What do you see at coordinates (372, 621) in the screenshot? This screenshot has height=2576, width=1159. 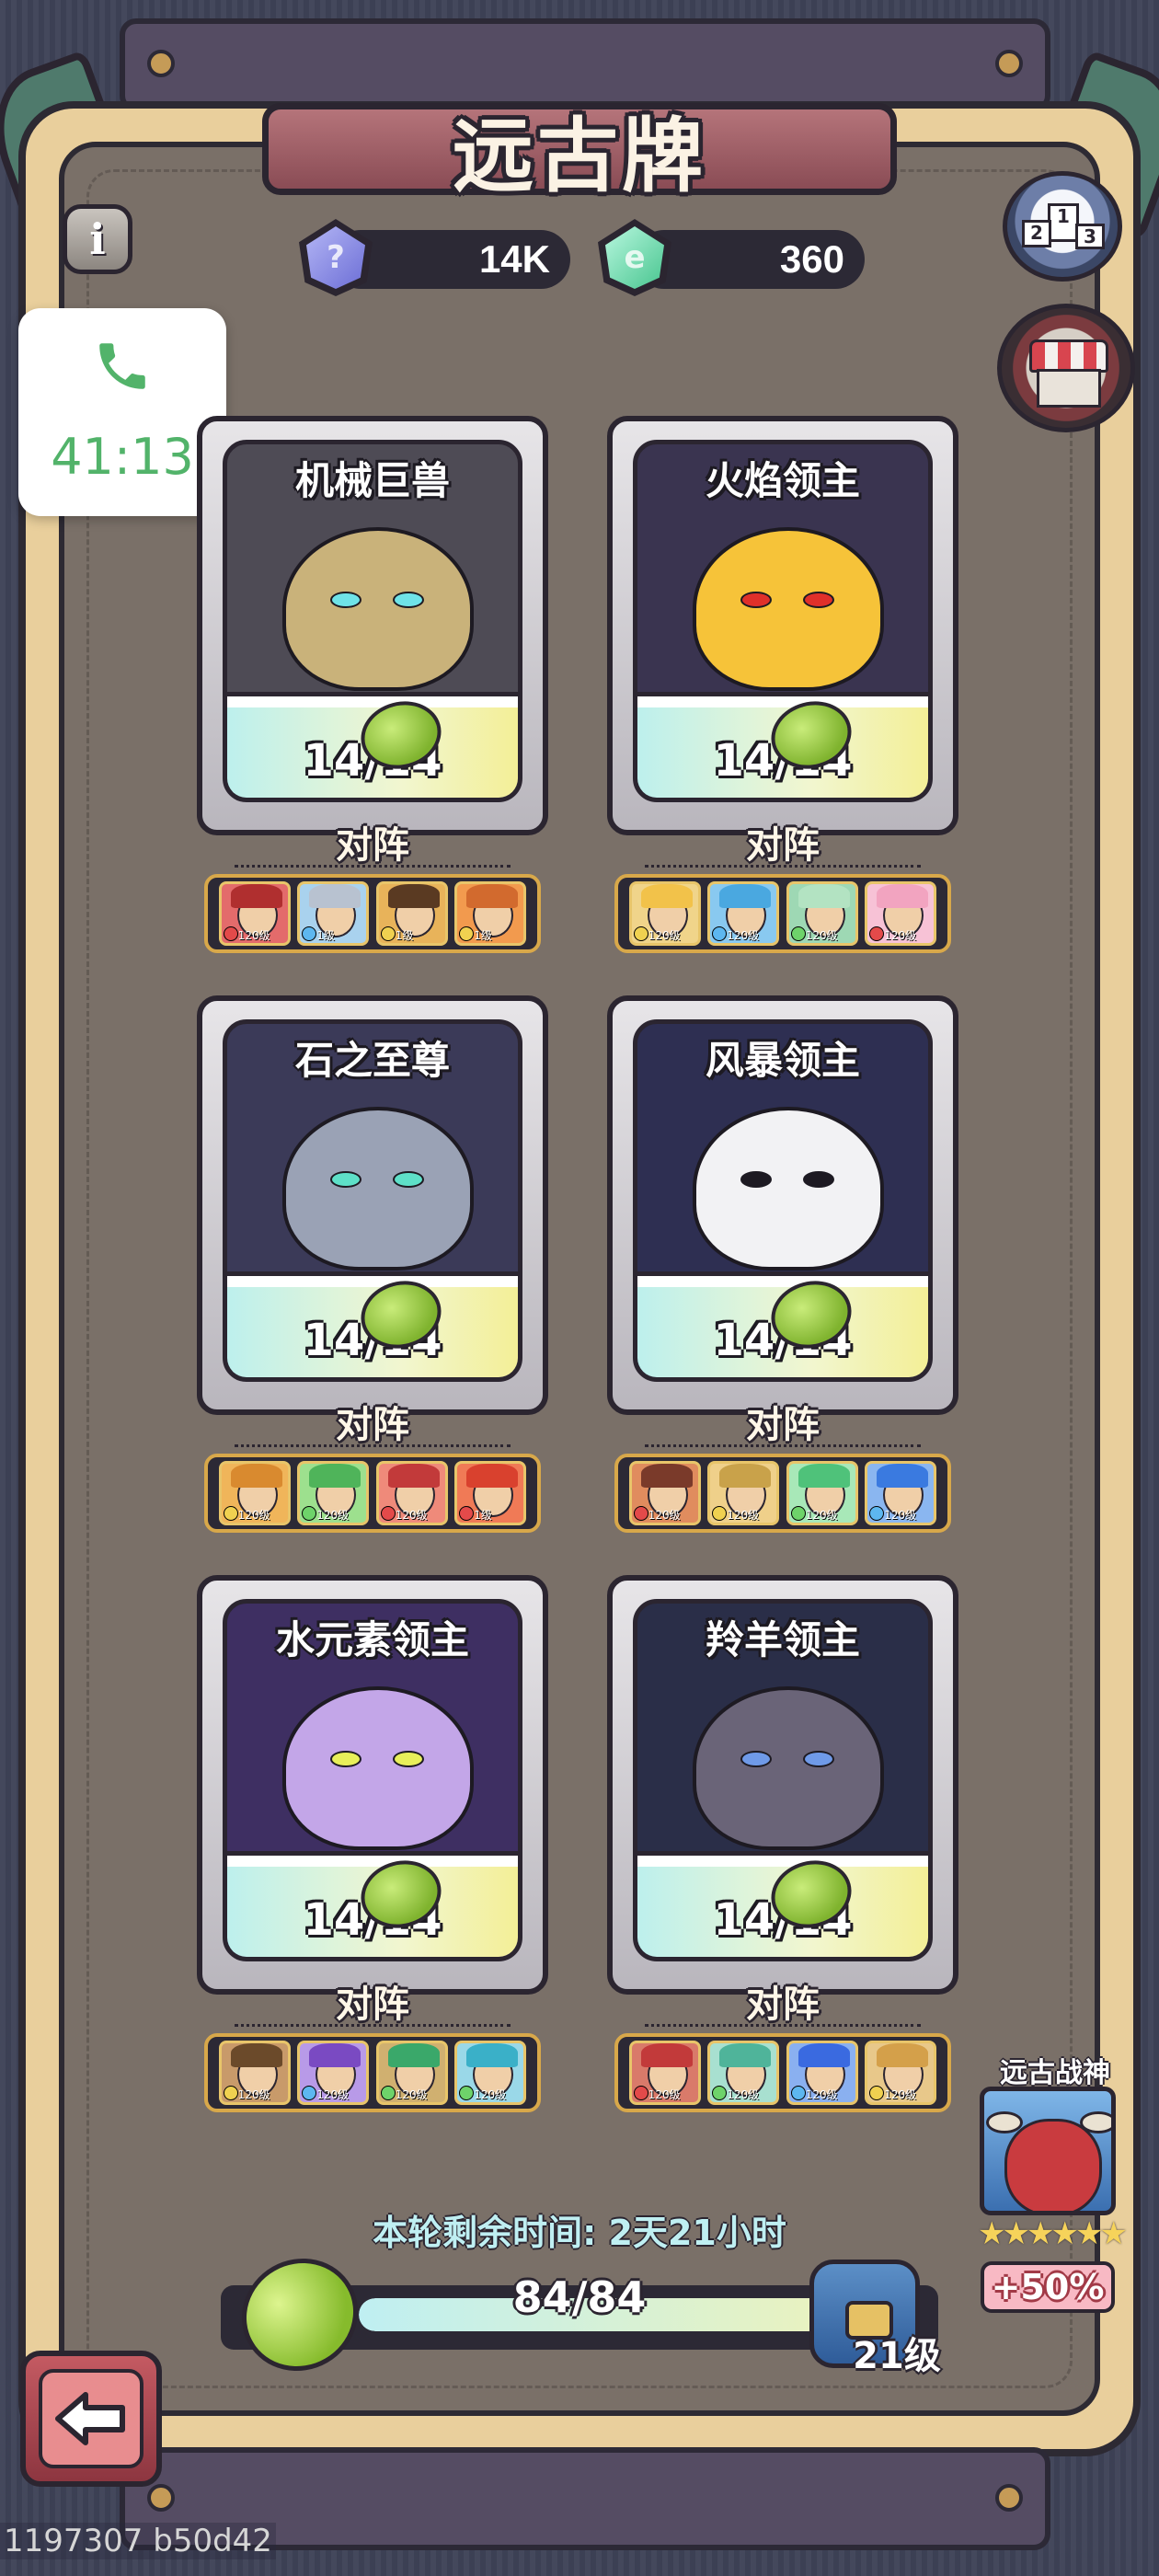 I see `boss-portrait: 机械巨兽 14/14` at bounding box center [372, 621].